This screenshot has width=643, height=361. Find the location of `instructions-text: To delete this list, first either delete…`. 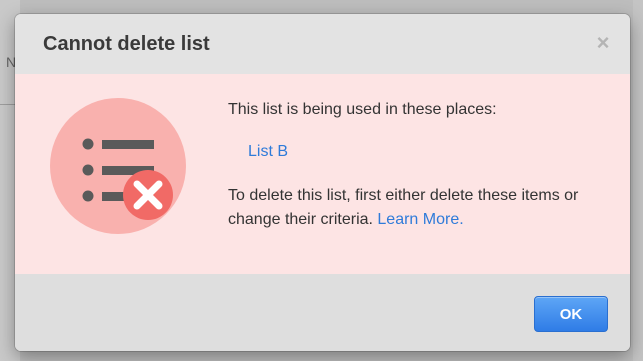

instructions-text: To delete this list, first either delete… is located at coordinates (418, 208).